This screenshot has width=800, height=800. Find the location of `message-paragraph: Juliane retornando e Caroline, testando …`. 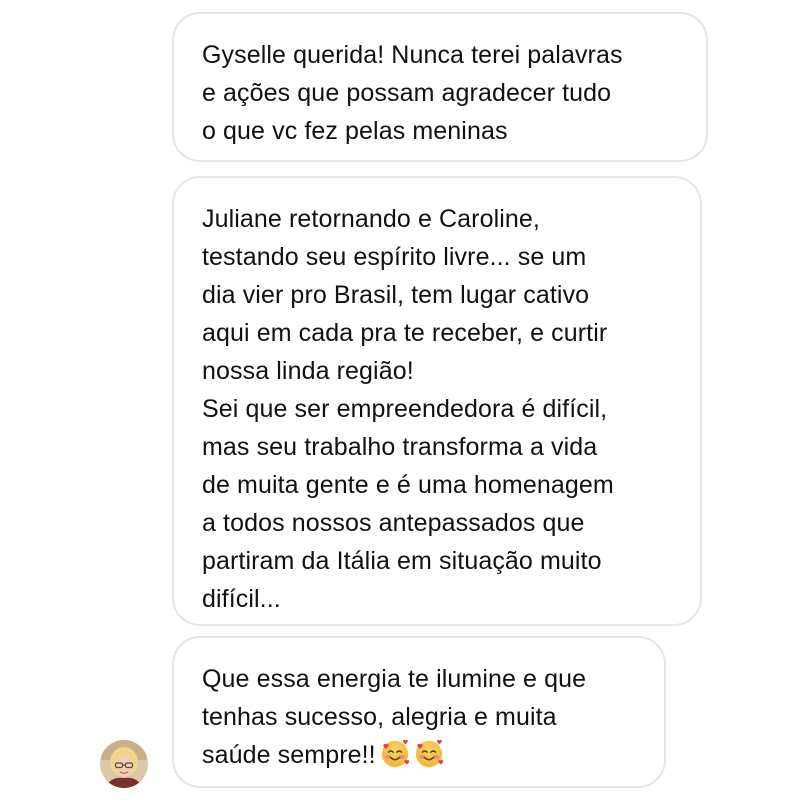

message-paragraph: Juliane retornando e Caroline, testando … is located at coordinates (437, 295).